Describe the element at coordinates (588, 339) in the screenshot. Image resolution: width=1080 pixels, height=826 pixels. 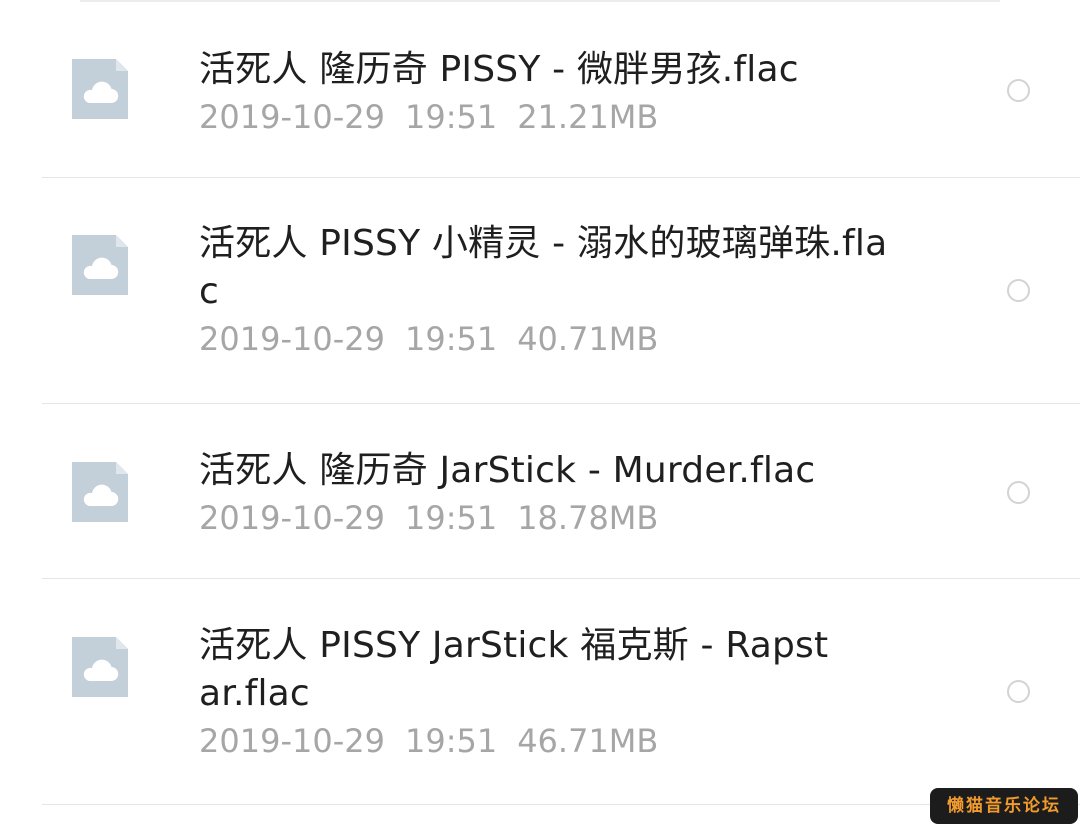
I see `file-size: 40.71MB` at that location.